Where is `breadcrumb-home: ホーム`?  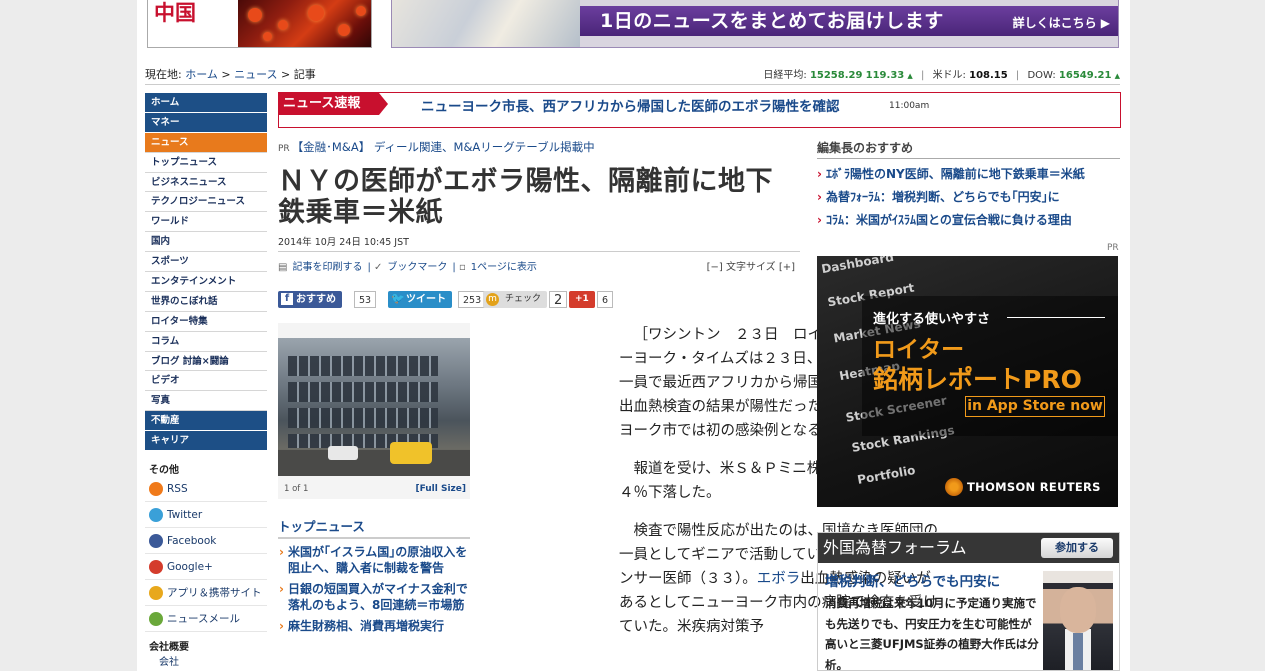
breadcrumb-home: ホーム is located at coordinates (201, 74).